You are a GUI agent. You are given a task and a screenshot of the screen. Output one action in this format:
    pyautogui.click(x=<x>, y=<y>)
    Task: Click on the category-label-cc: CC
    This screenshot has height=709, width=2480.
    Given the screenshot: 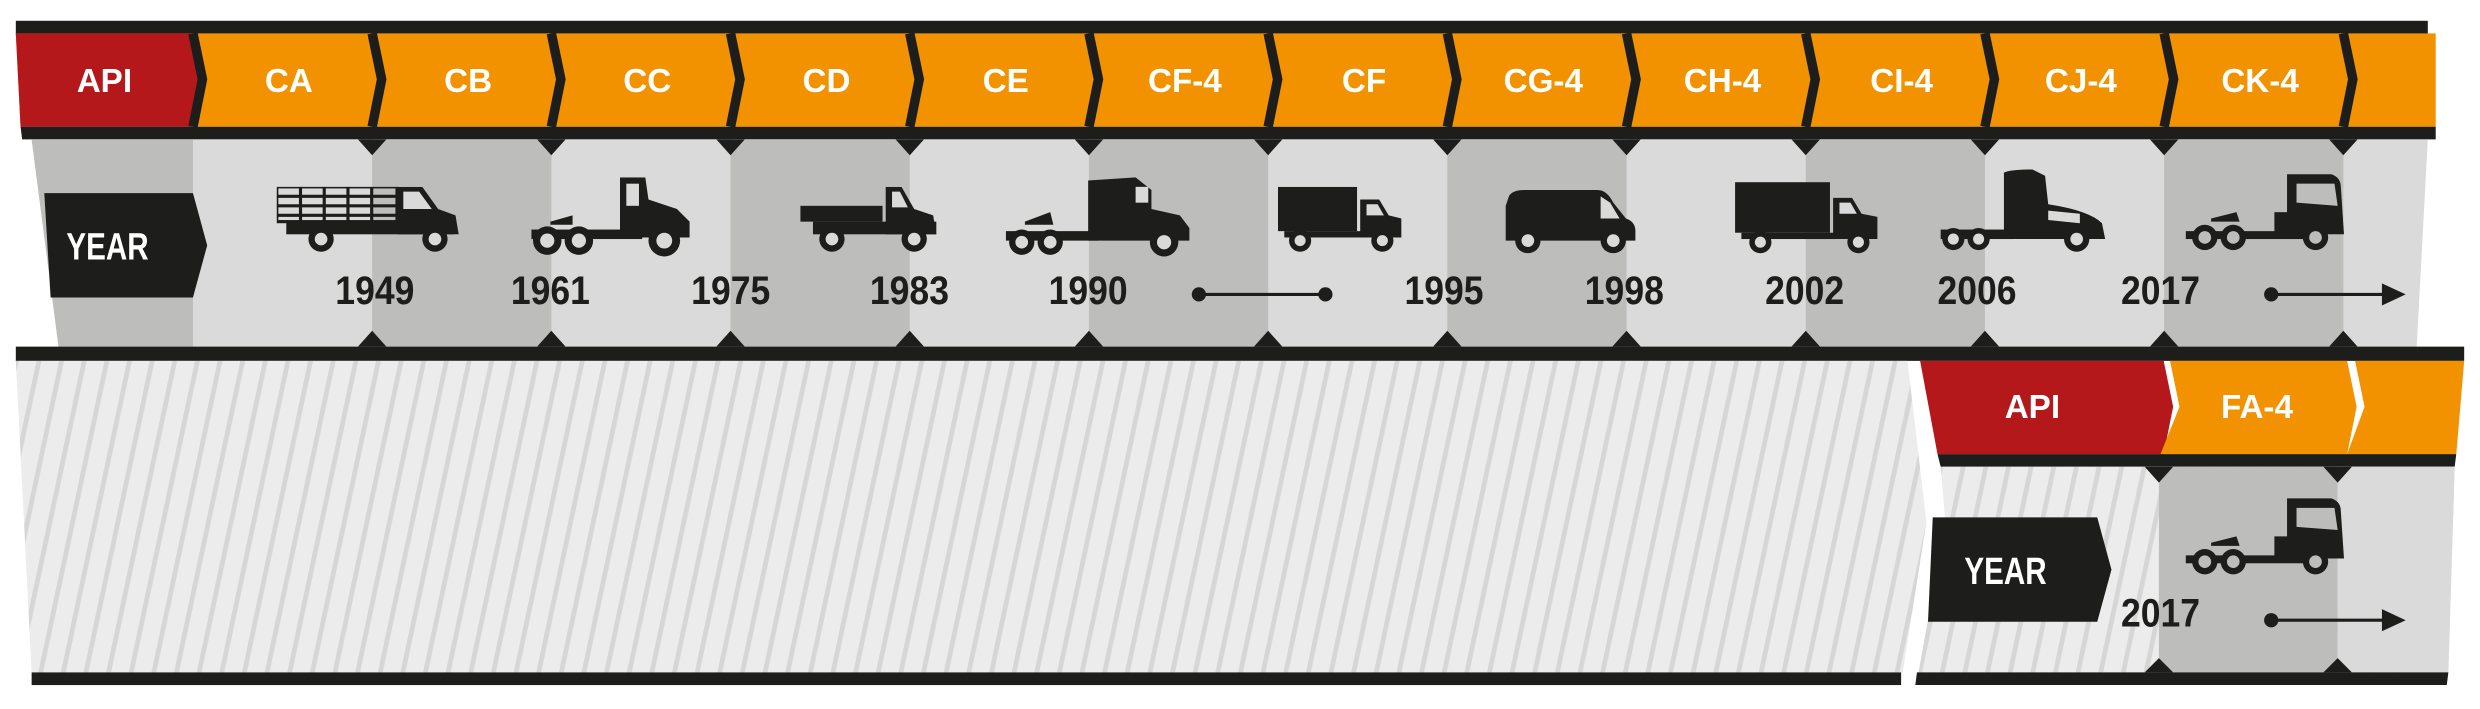 What is the action you would take?
    pyautogui.click(x=647, y=81)
    